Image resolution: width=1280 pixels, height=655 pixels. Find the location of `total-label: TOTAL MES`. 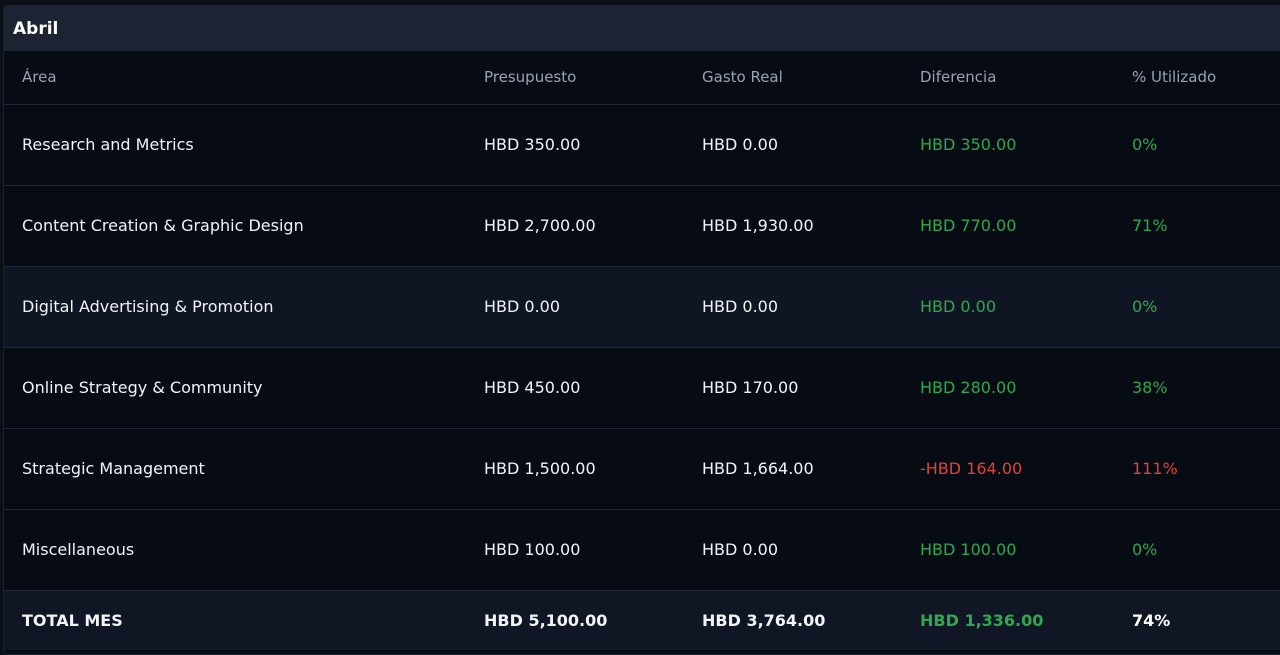

total-label: TOTAL MES is located at coordinates (72, 620).